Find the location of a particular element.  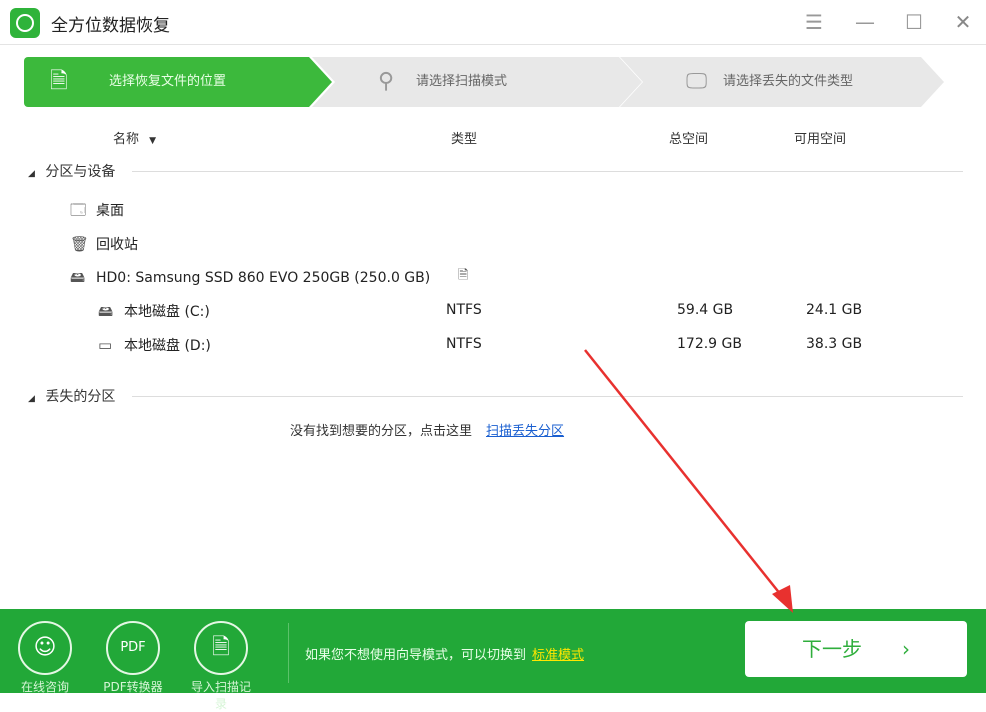

section-lost-partitions: ◢ 丢失的分区 is located at coordinates (495, 396).